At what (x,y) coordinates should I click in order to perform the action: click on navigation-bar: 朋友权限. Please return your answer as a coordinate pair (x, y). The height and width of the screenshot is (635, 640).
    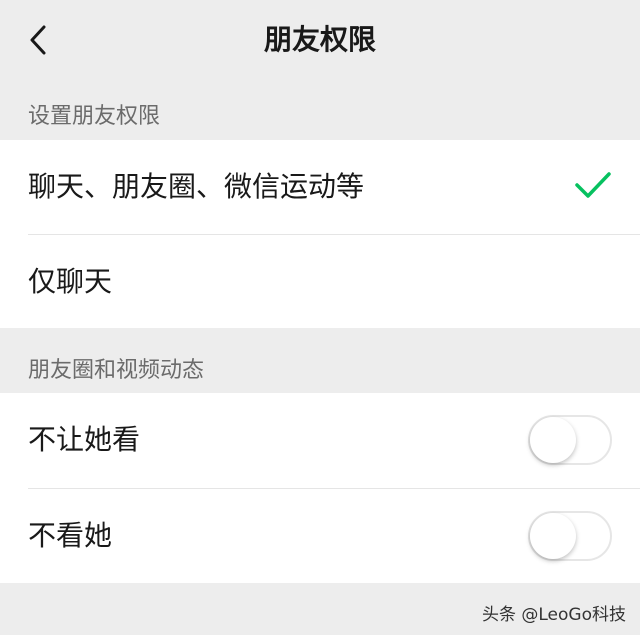
    Looking at the image, I should click on (320, 41).